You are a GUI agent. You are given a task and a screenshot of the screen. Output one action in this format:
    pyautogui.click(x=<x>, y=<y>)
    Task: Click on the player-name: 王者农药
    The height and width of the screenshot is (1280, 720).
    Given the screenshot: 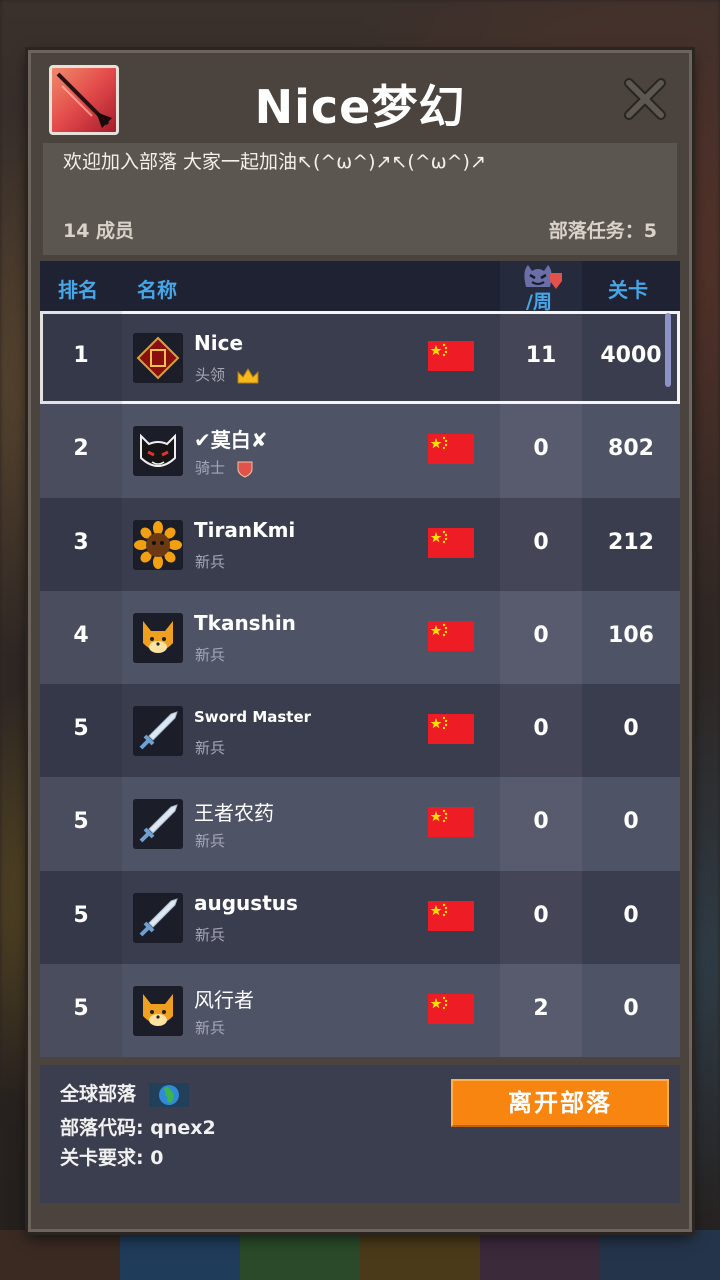 What is the action you would take?
    pyautogui.click(x=234, y=813)
    